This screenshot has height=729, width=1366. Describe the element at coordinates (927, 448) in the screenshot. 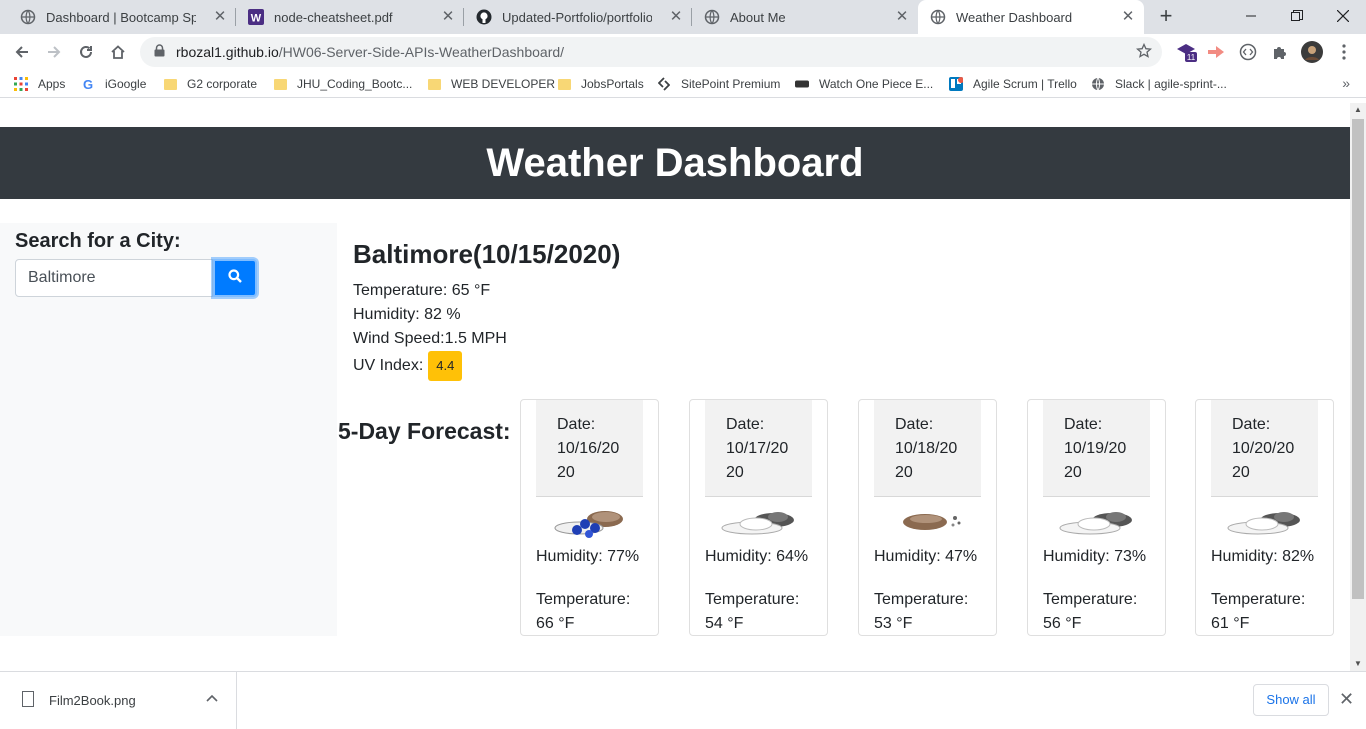

I see `forecast-date: Date: 10/18/2020` at that location.